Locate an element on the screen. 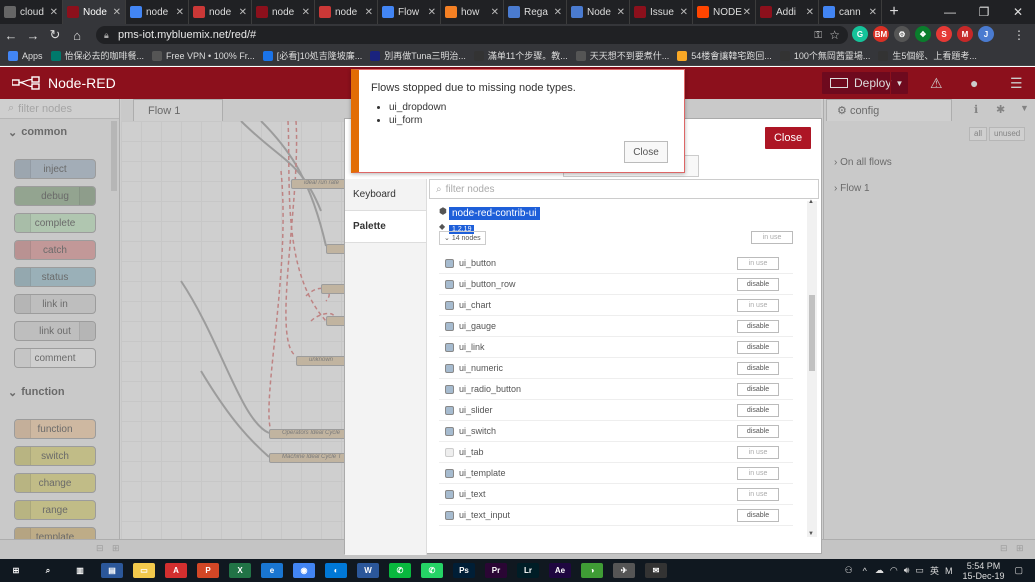 This screenshot has height=582, width=1035. package-node-count-button: ⌄ 14 nodes is located at coordinates (462, 238).